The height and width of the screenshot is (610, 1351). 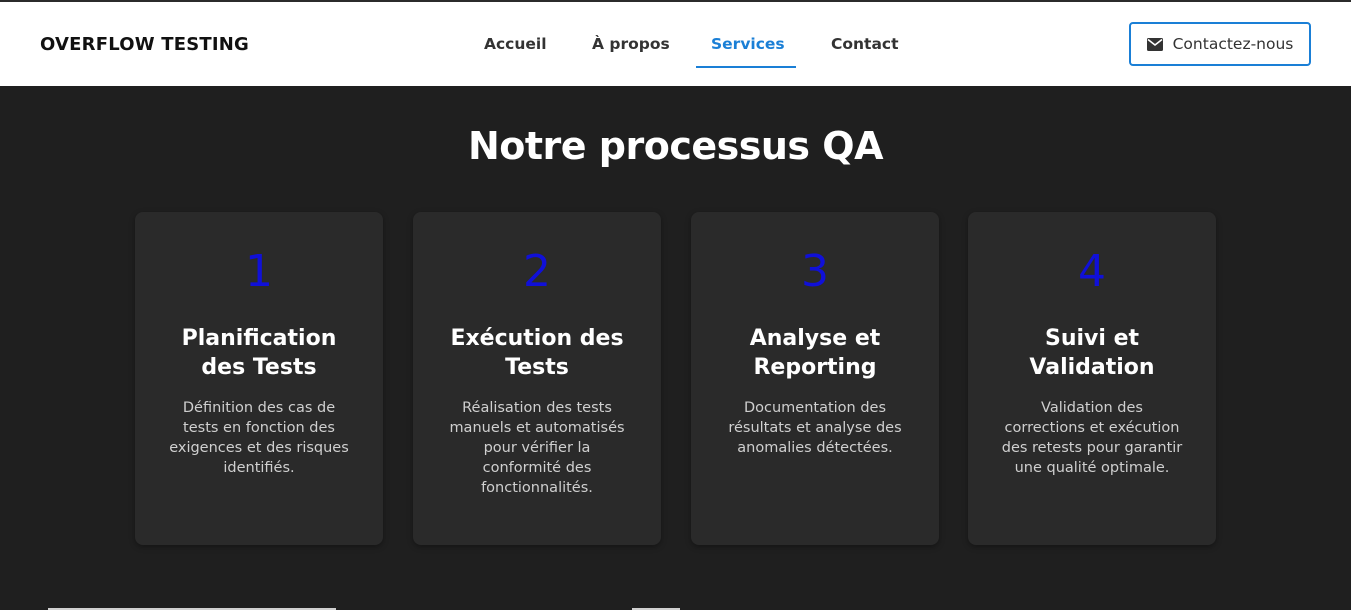 What do you see at coordinates (537, 353) in the screenshot?
I see `step-title: Exécution des Tests` at bounding box center [537, 353].